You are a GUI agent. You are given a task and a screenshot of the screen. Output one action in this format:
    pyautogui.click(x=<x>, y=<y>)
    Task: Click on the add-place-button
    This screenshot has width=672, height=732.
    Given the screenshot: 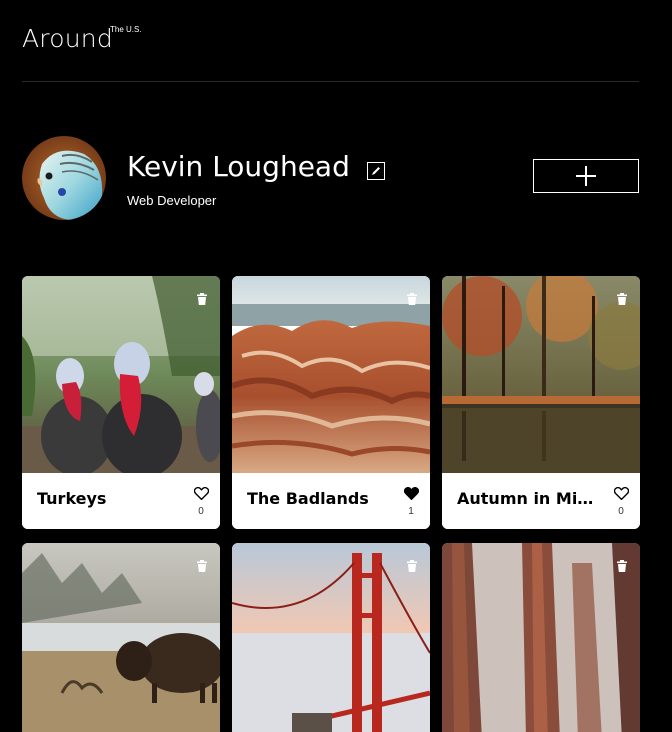 What is the action you would take?
    pyautogui.click(x=586, y=176)
    